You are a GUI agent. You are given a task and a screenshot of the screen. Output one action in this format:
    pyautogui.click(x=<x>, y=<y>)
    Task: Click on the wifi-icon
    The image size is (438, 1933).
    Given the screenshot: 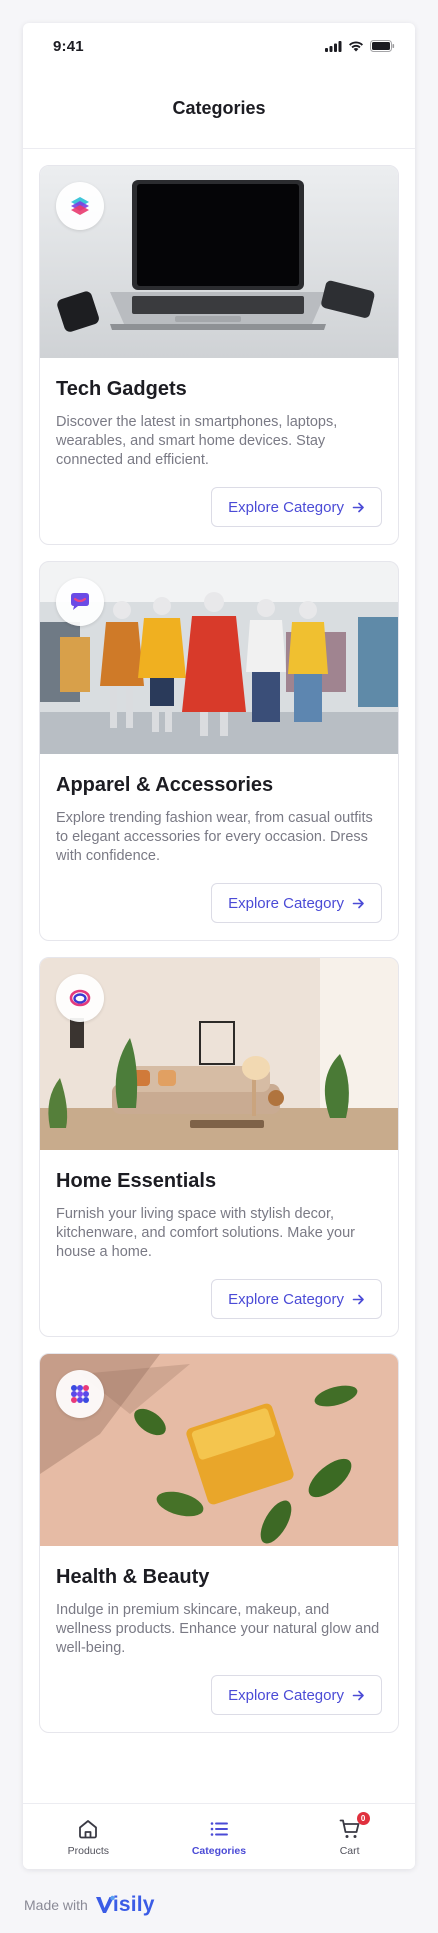 What is the action you would take?
    pyautogui.click(x=356, y=45)
    